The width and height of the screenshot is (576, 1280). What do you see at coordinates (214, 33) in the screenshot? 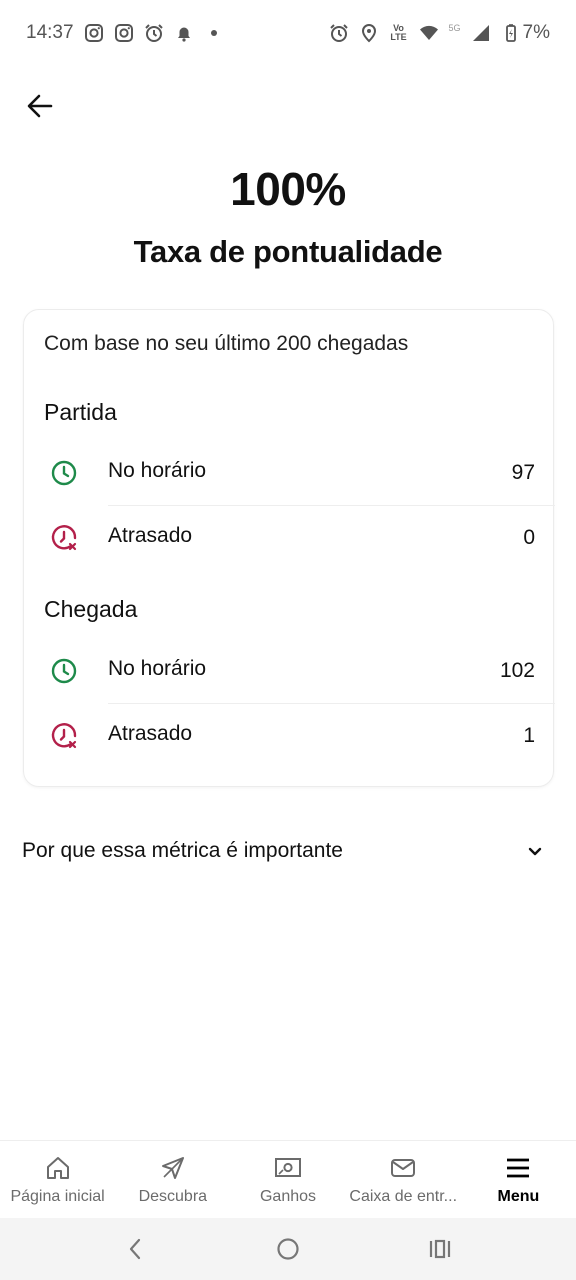
I see `dot-icon` at bounding box center [214, 33].